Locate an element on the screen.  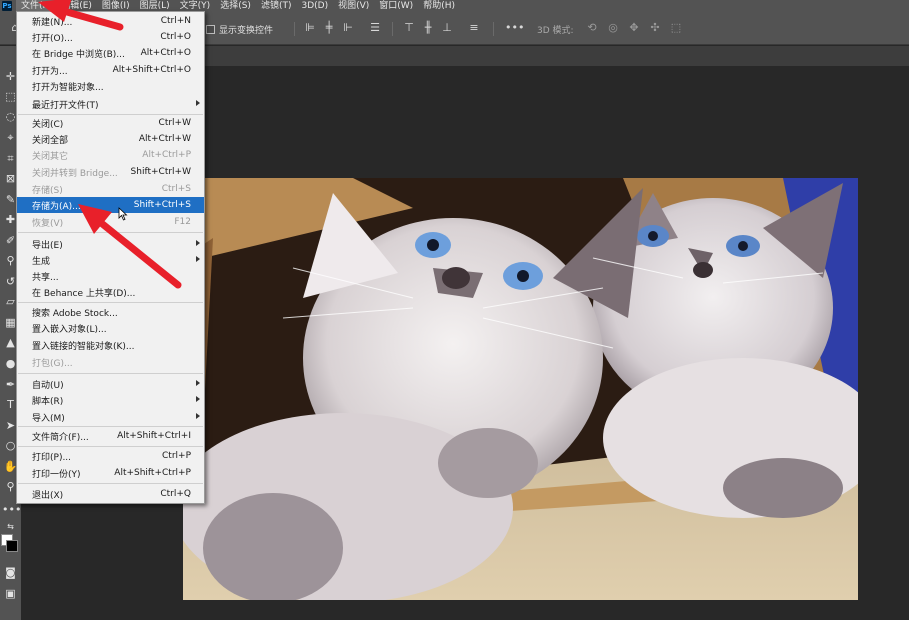
photoshop-logo: Ps is located at coordinates (7, 6).